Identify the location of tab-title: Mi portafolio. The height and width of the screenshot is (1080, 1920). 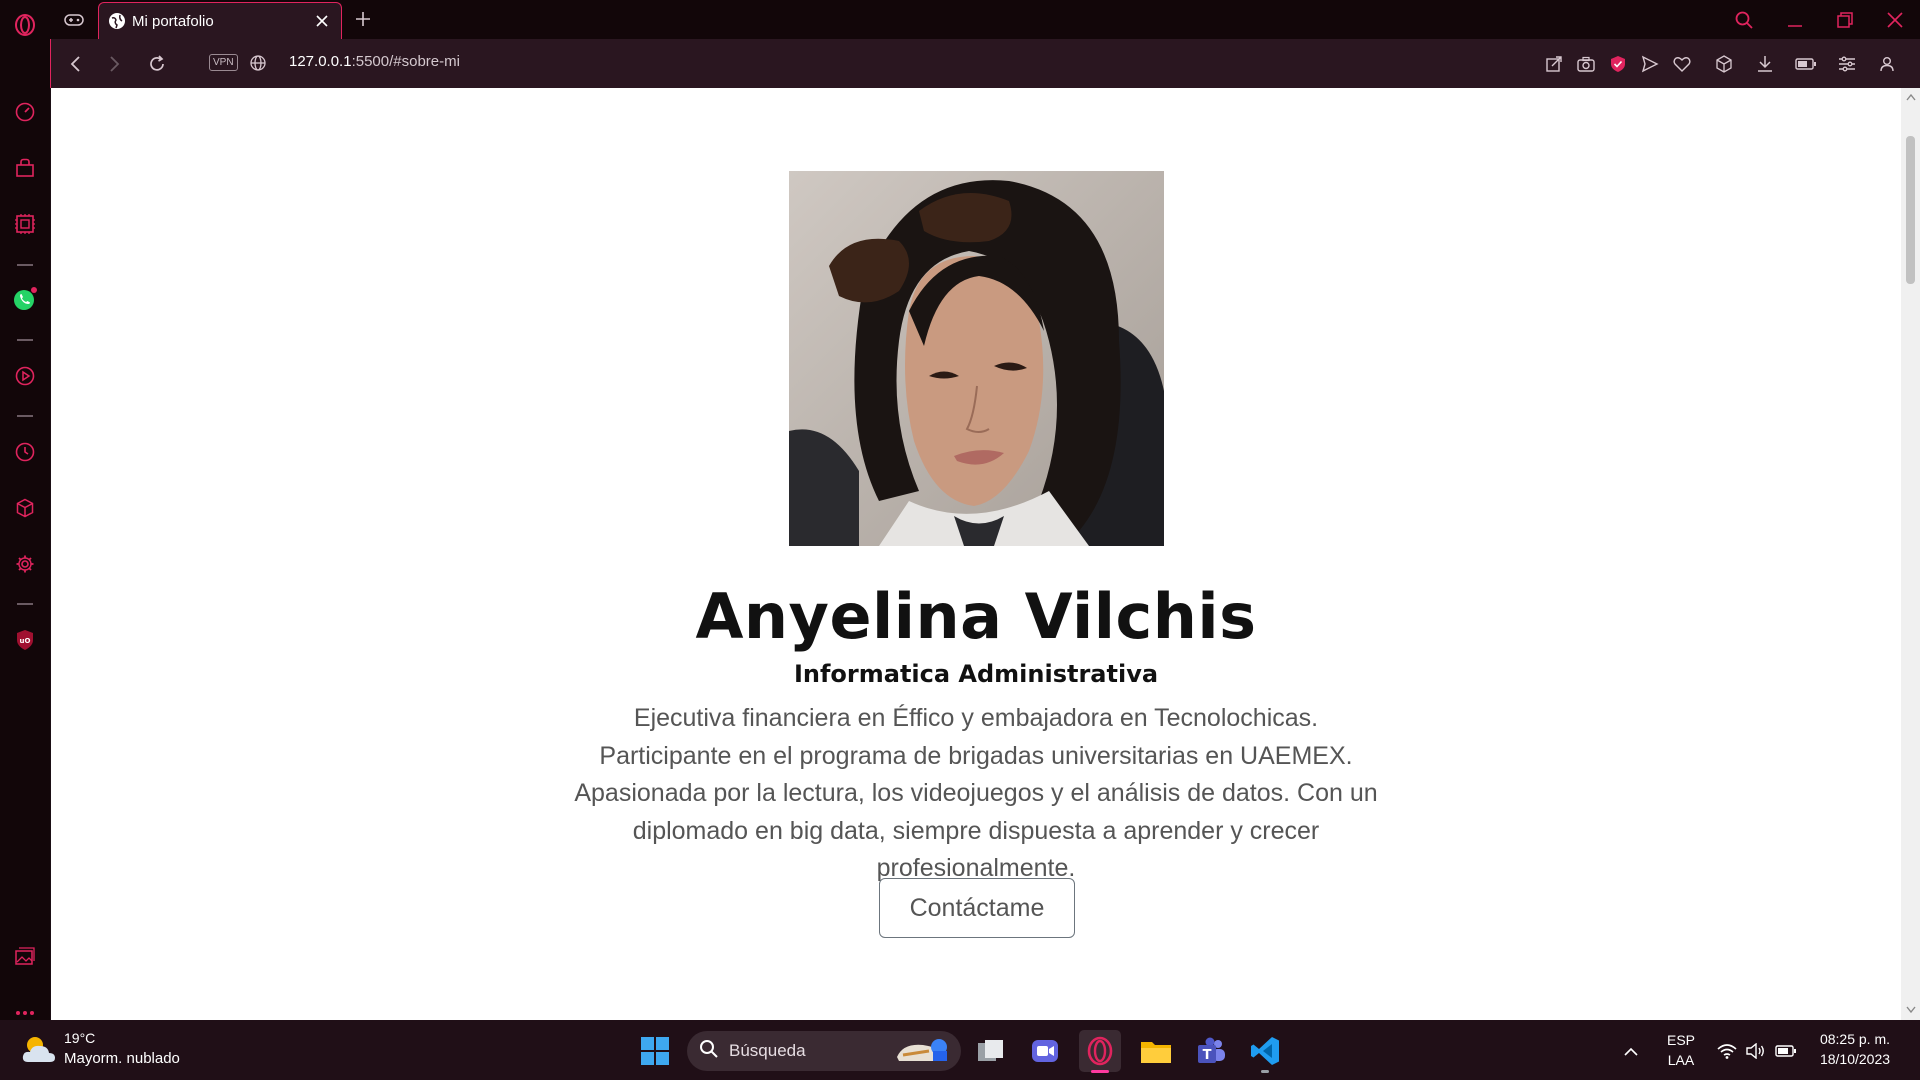
(173, 21).